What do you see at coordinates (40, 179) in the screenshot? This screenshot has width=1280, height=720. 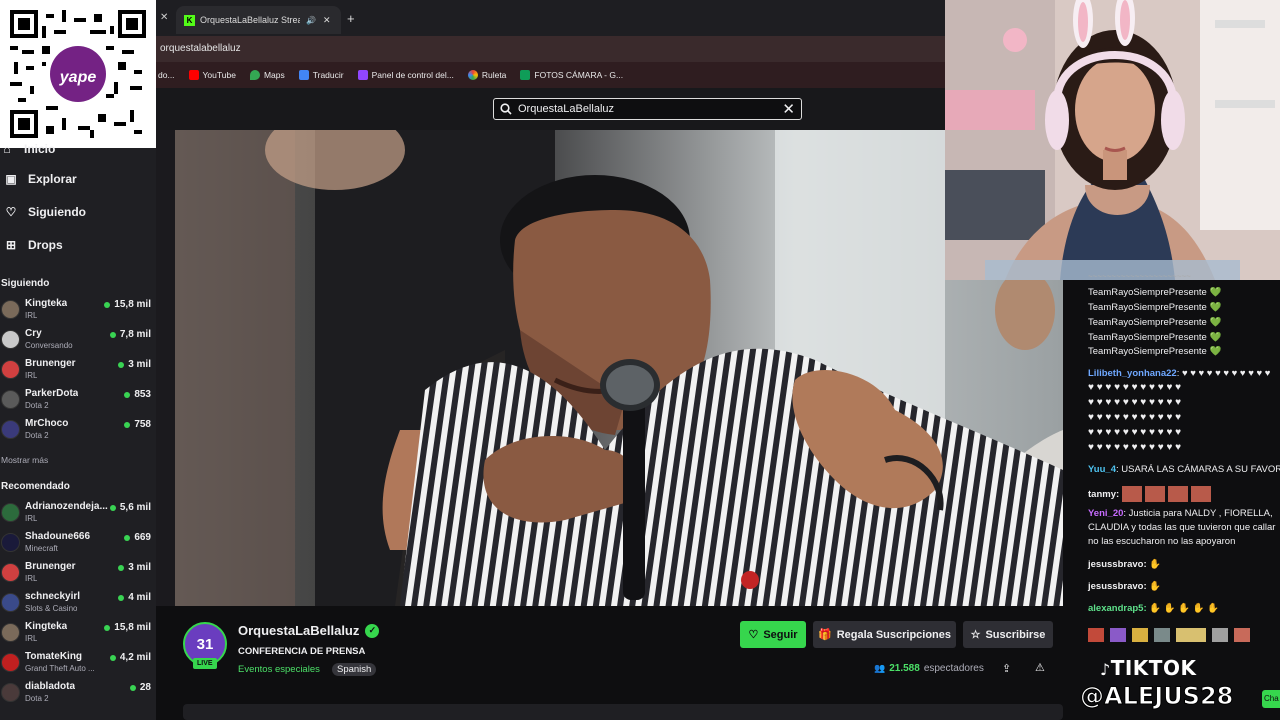 I see `sidebar-nav-explorar: ▣ Explorar` at bounding box center [40, 179].